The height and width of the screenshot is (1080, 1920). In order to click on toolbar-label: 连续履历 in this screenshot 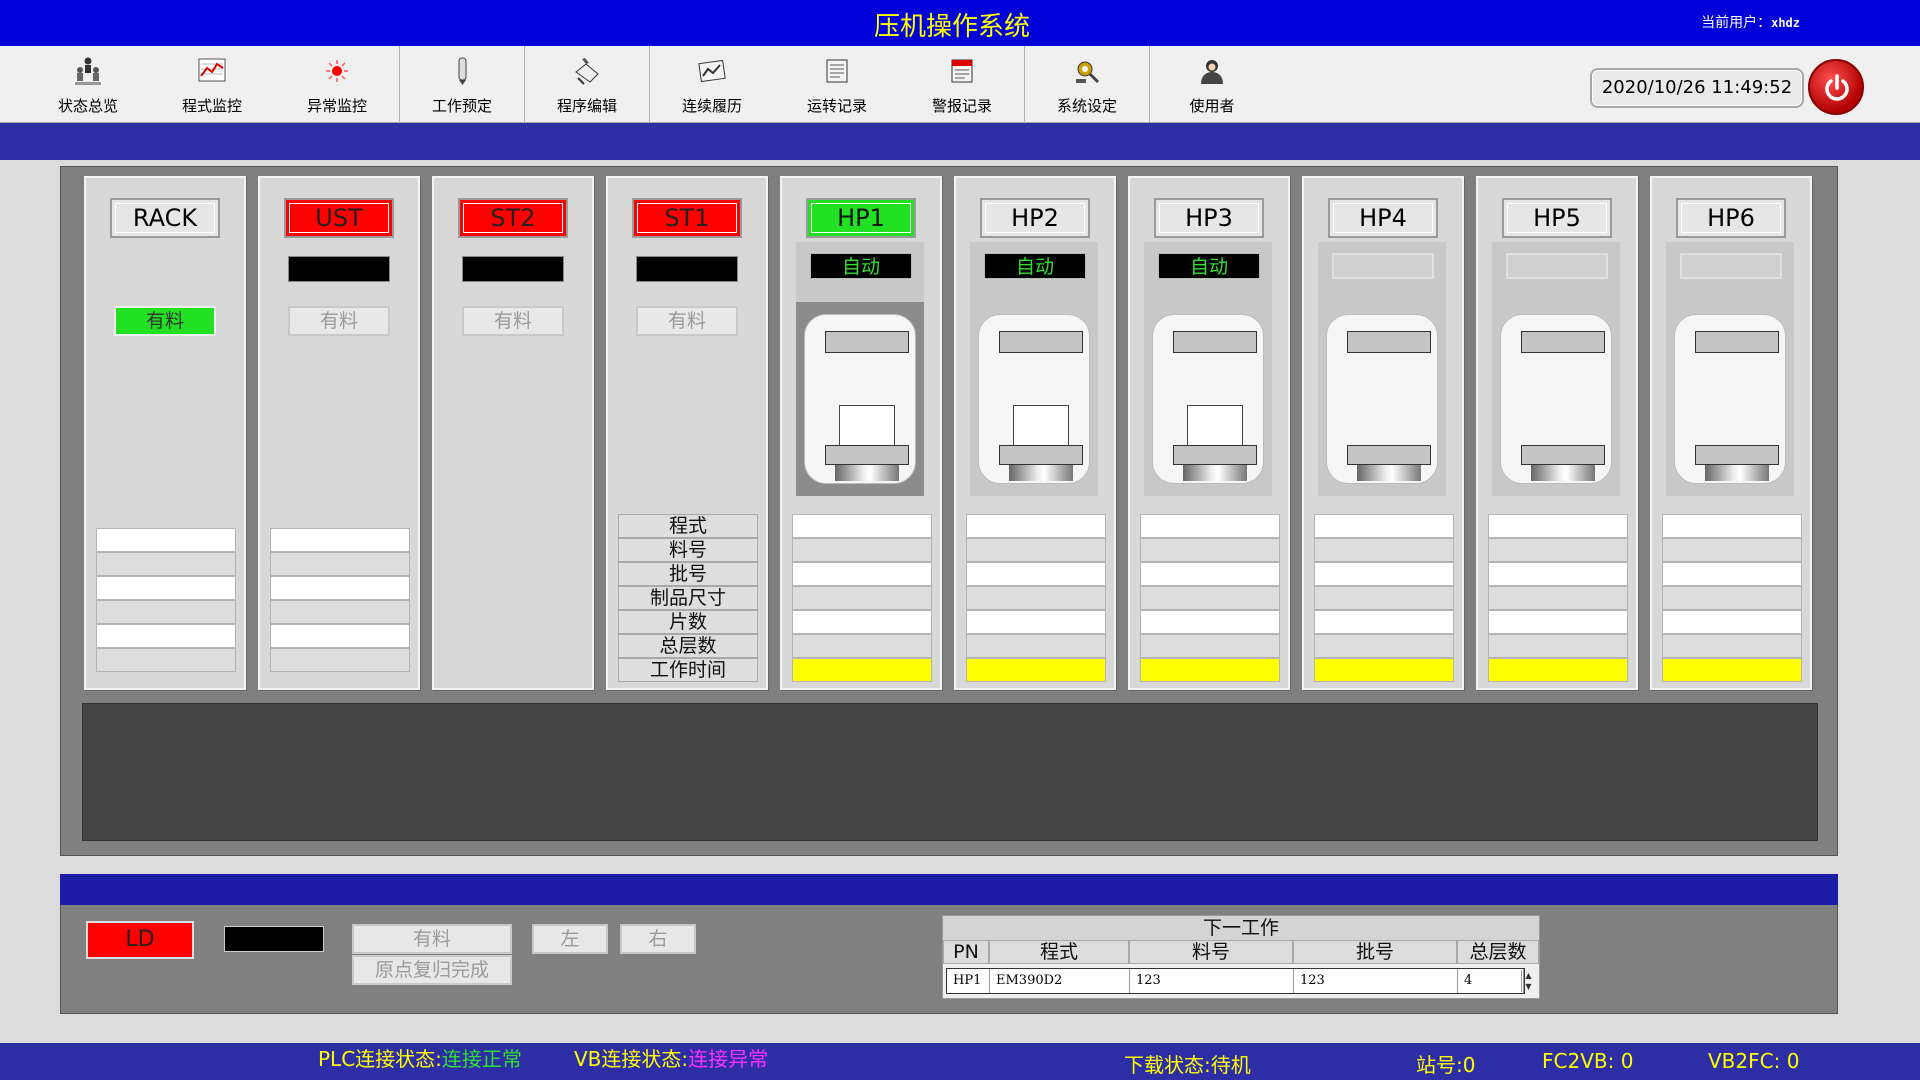, I will do `click(711, 106)`.